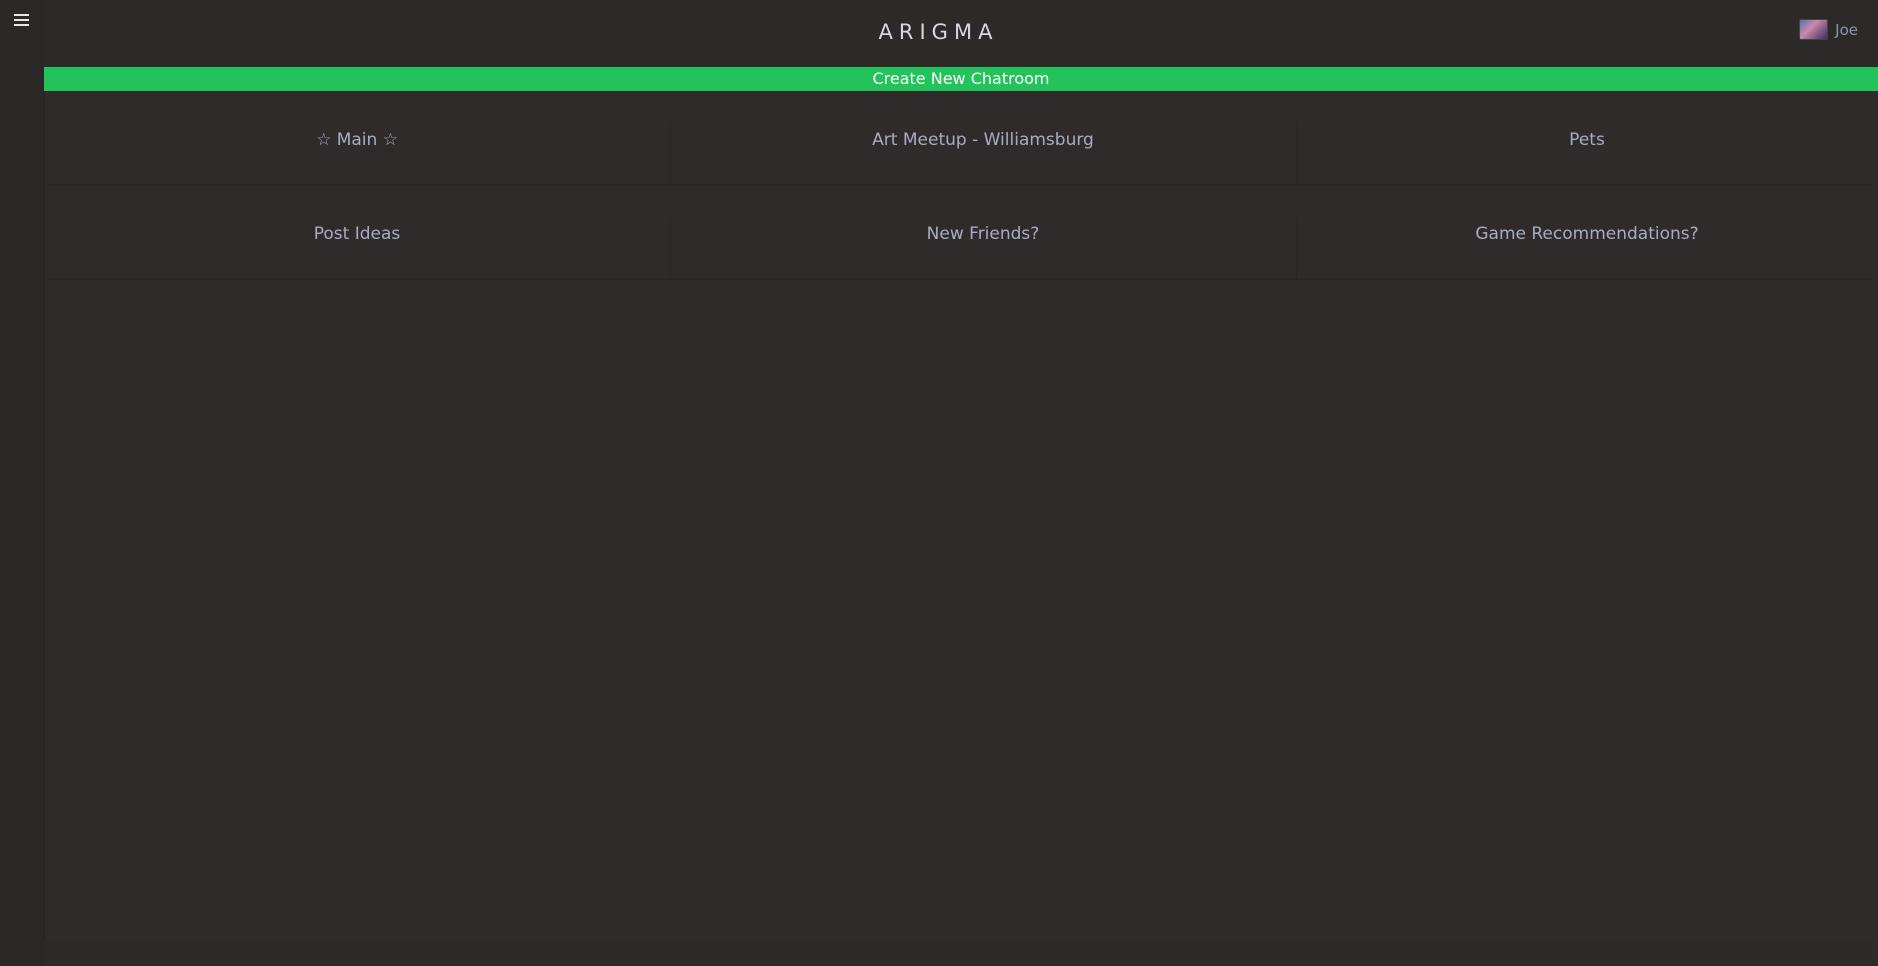 Image resolution: width=1878 pixels, height=966 pixels. I want to click on chatroom-label: Pets, so click(1587, 139).